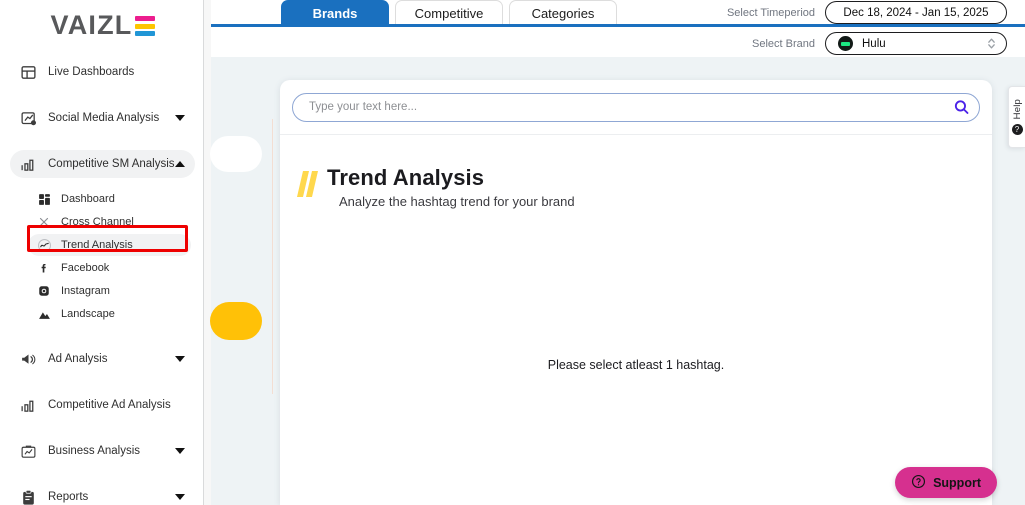 Image resolution: width=1025 pixels, height=505 pixels. What do you see at coordinates (28, 118) in the screenshot?
I see `chart-badge-icon` at bounding box center [28, 118].